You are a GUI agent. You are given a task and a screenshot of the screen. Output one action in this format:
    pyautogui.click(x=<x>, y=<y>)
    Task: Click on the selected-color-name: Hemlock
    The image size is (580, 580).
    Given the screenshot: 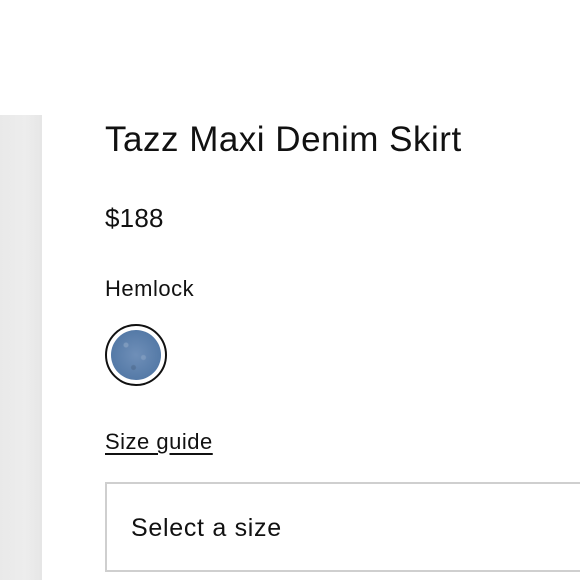 What is the action you would take?
    pyautogui.click(x=150, y=288)
    